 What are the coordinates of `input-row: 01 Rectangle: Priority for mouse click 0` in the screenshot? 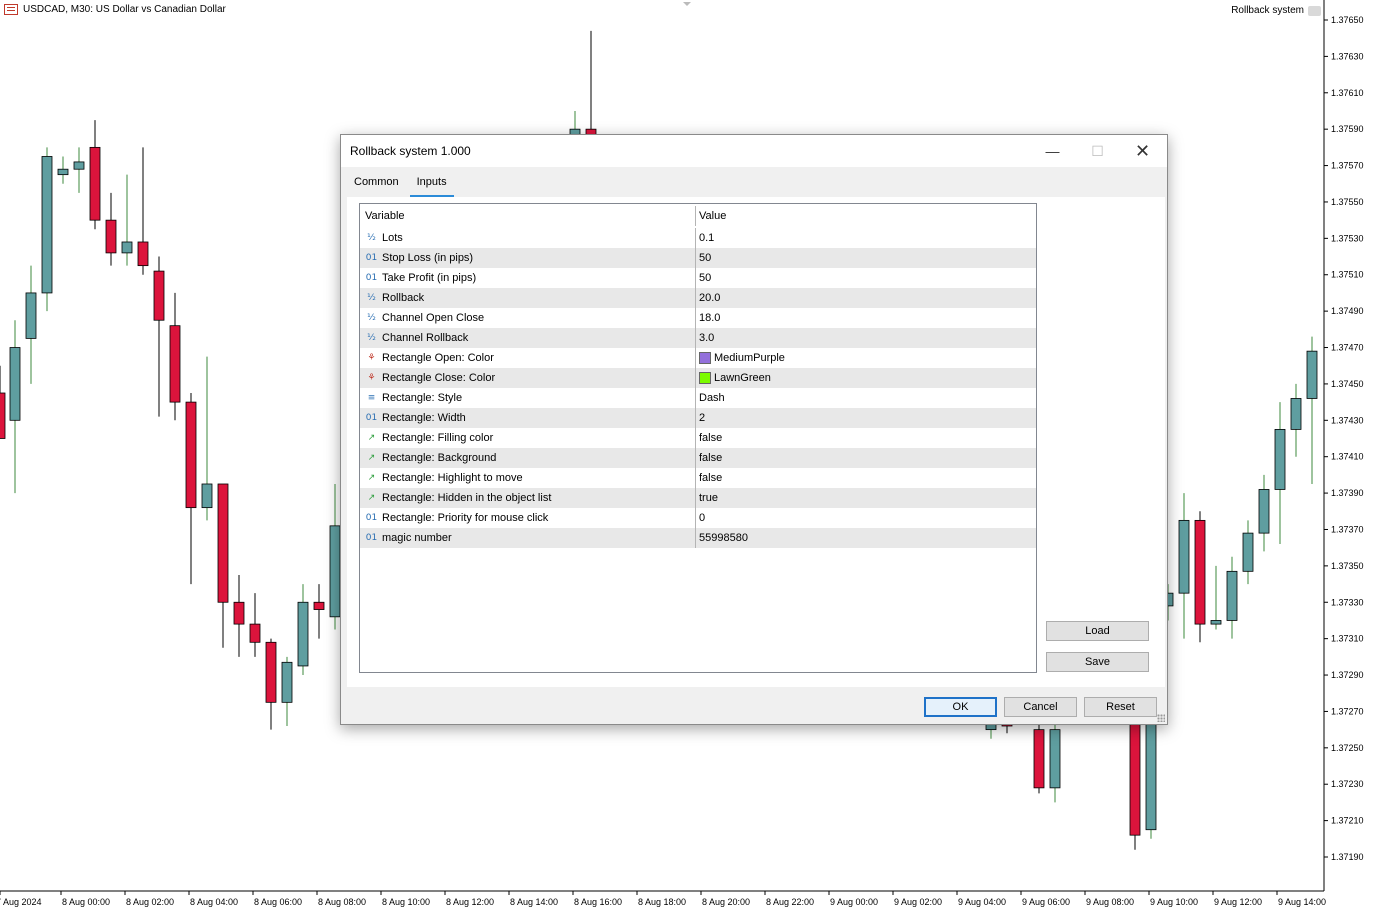 It's located at (698, 518).